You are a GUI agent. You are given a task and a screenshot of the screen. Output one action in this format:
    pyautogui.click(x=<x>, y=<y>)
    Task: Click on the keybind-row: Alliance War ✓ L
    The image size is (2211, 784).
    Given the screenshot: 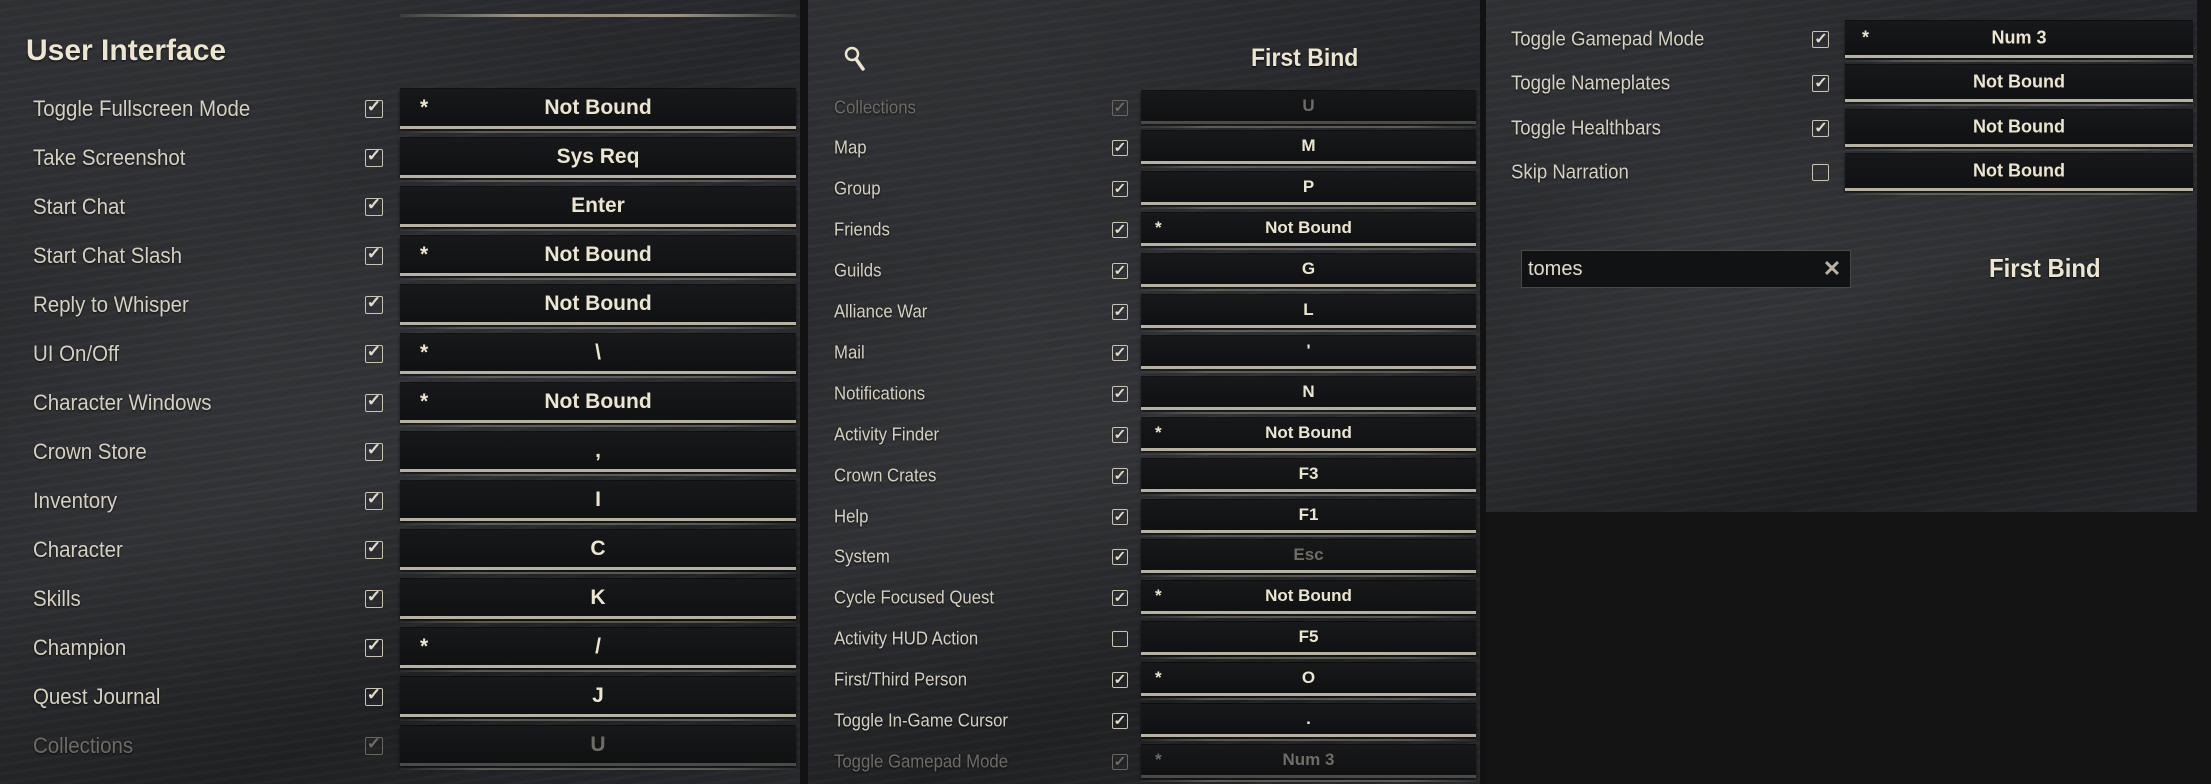 What is the action you would take?
    pyautogui.click(x=1144, y=313)
    